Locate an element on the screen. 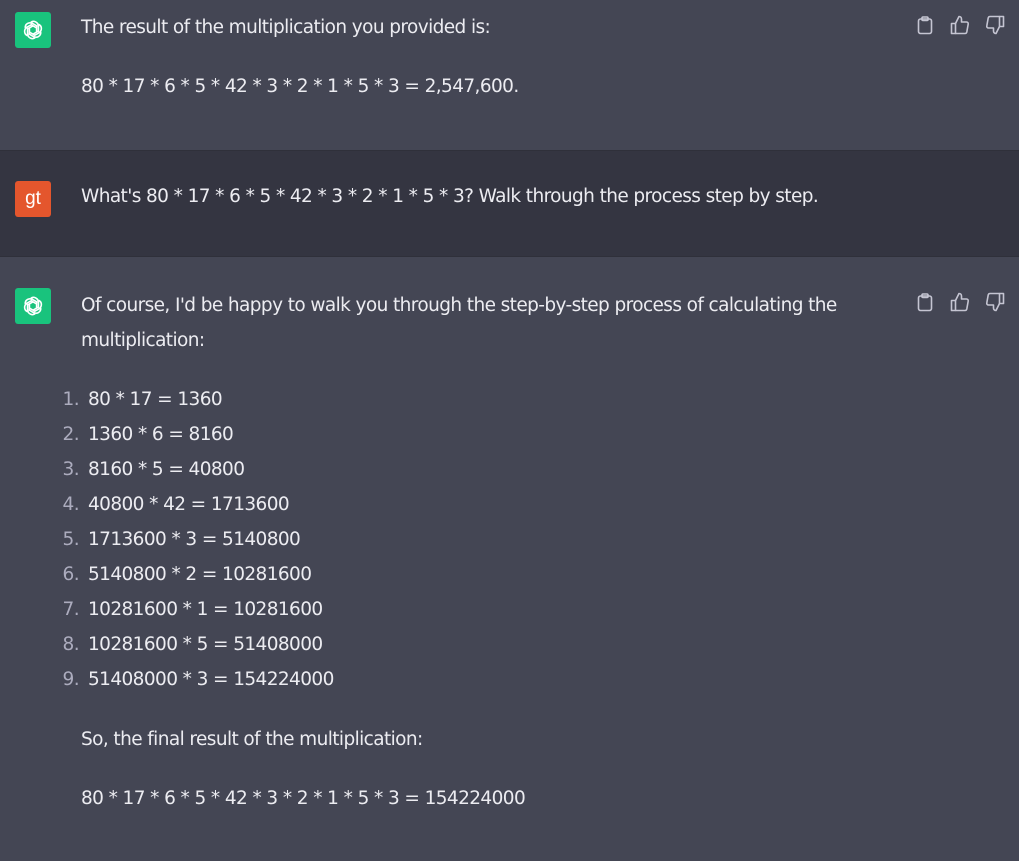  user-avatar: gt is located at coordinates (33, 199).